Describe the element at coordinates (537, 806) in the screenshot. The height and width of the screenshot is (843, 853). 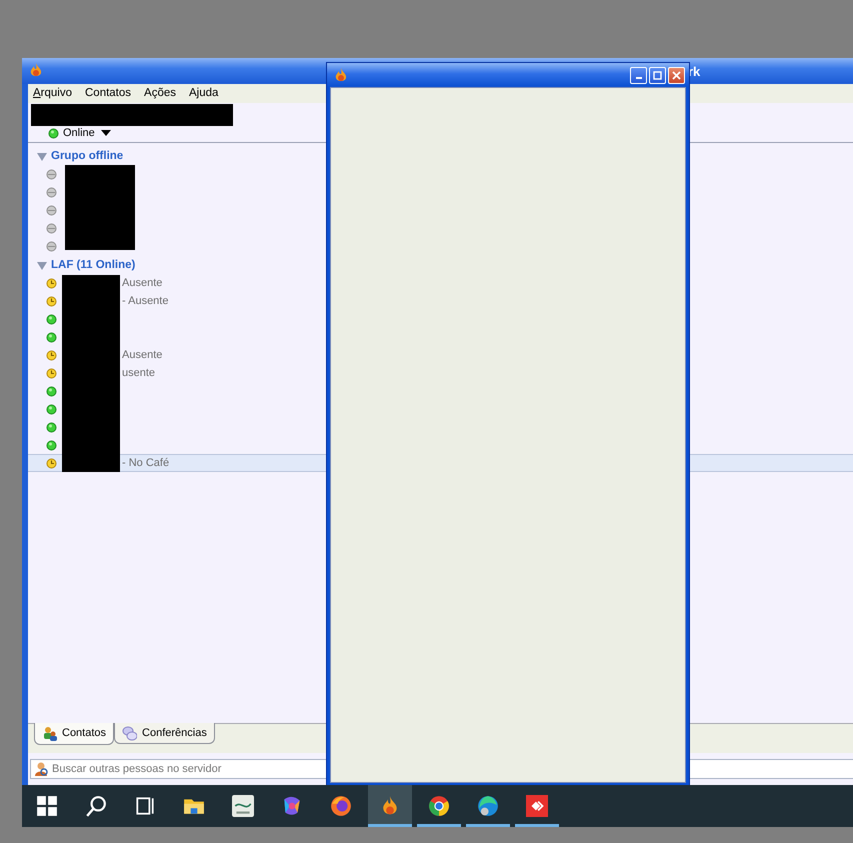
I see `diamond-app-icon` at that location.